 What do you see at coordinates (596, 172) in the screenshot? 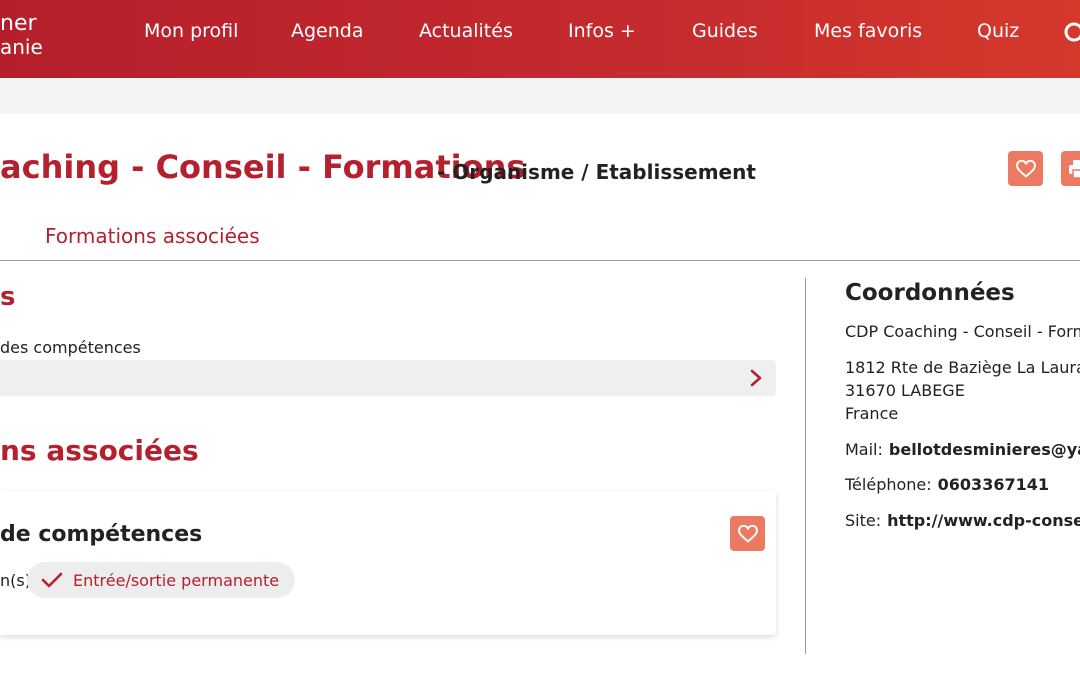
I see `page-subtitle: - Organisme / Etablissement` at bounding box center [596, 172].